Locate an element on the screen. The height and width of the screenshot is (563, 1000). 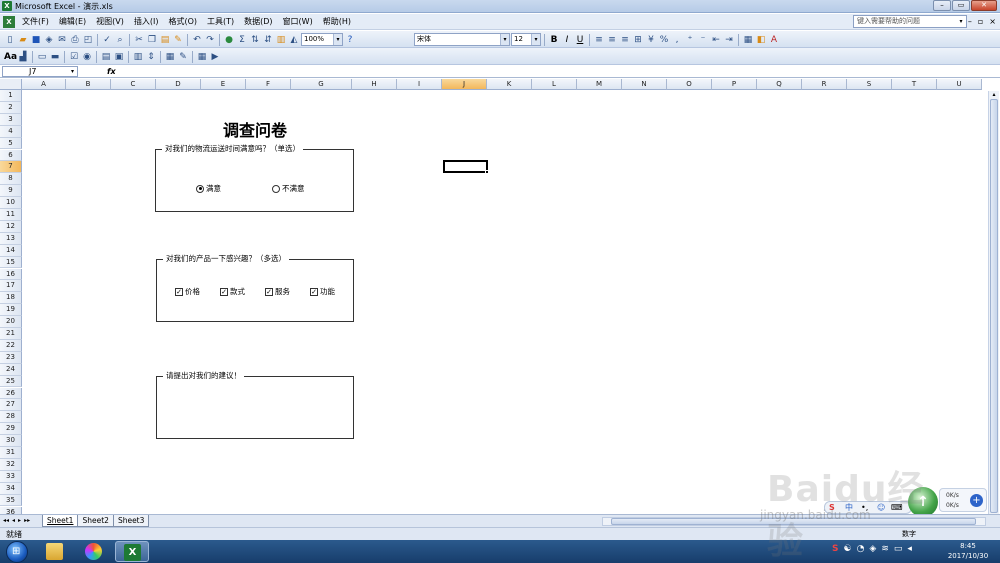
save-icon: ■ is located at coordinates (36, 40).